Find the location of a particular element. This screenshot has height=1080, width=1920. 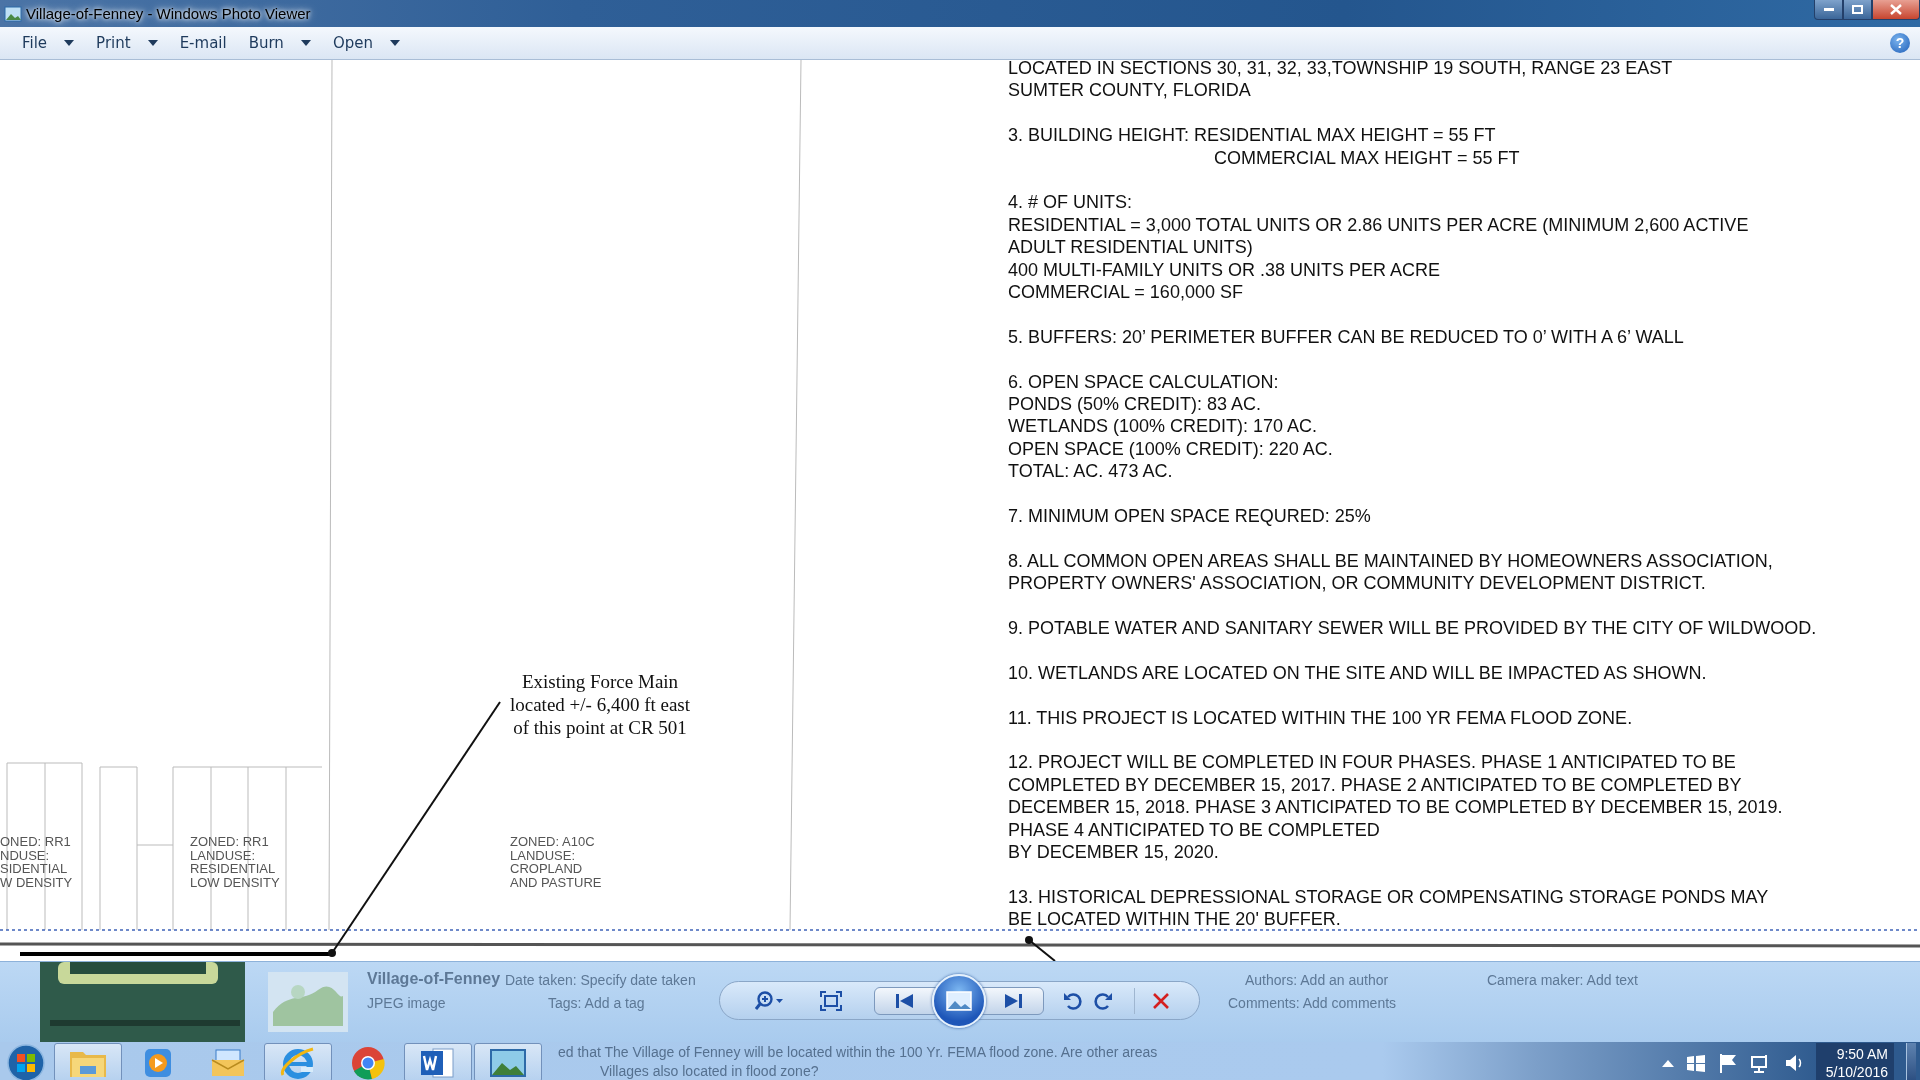

slideshow-icon is located at coordinates (959, 1000).